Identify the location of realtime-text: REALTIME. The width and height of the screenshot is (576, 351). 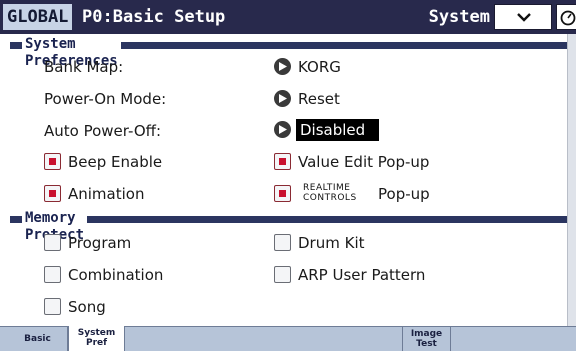
(327, 188).